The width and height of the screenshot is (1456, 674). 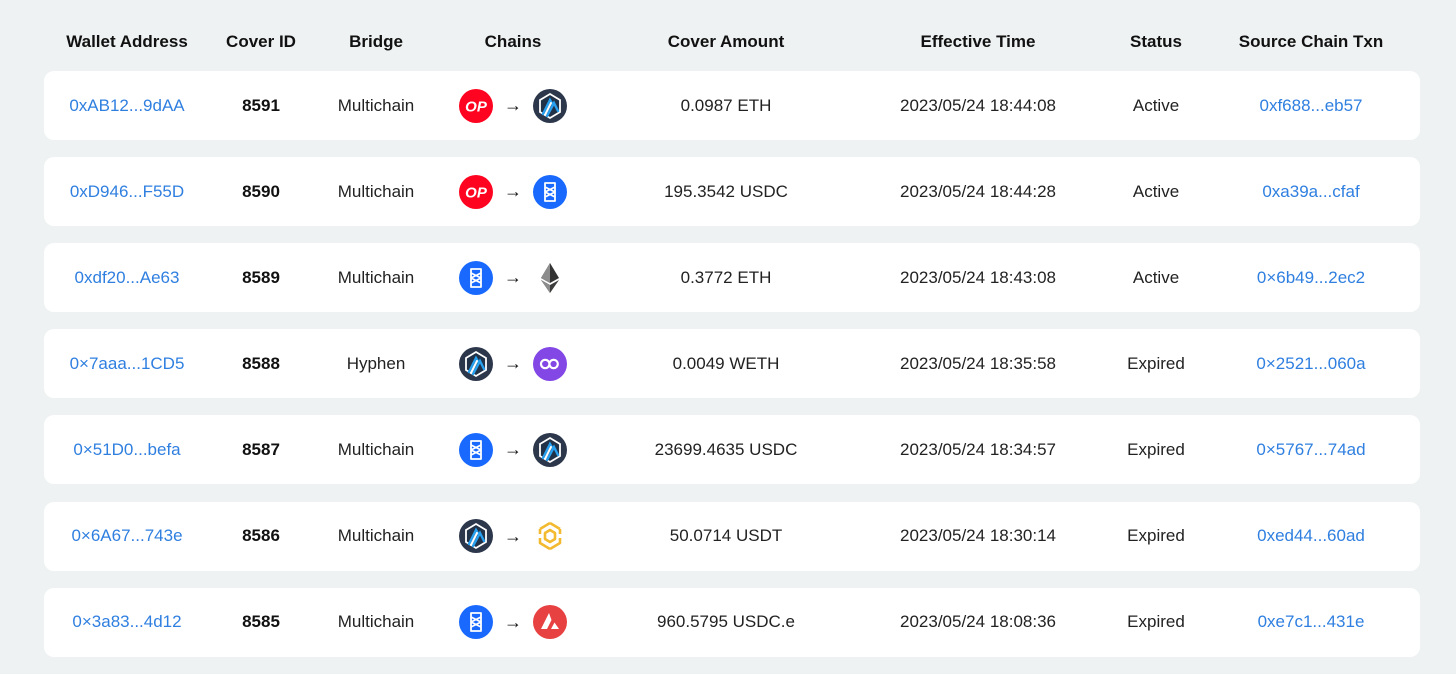 What do you see at coordinates (1310, 450) in the screenshot?
I see `source-chain-txn-link: 0×5767...74ad` at bounding box center [1310, 450].